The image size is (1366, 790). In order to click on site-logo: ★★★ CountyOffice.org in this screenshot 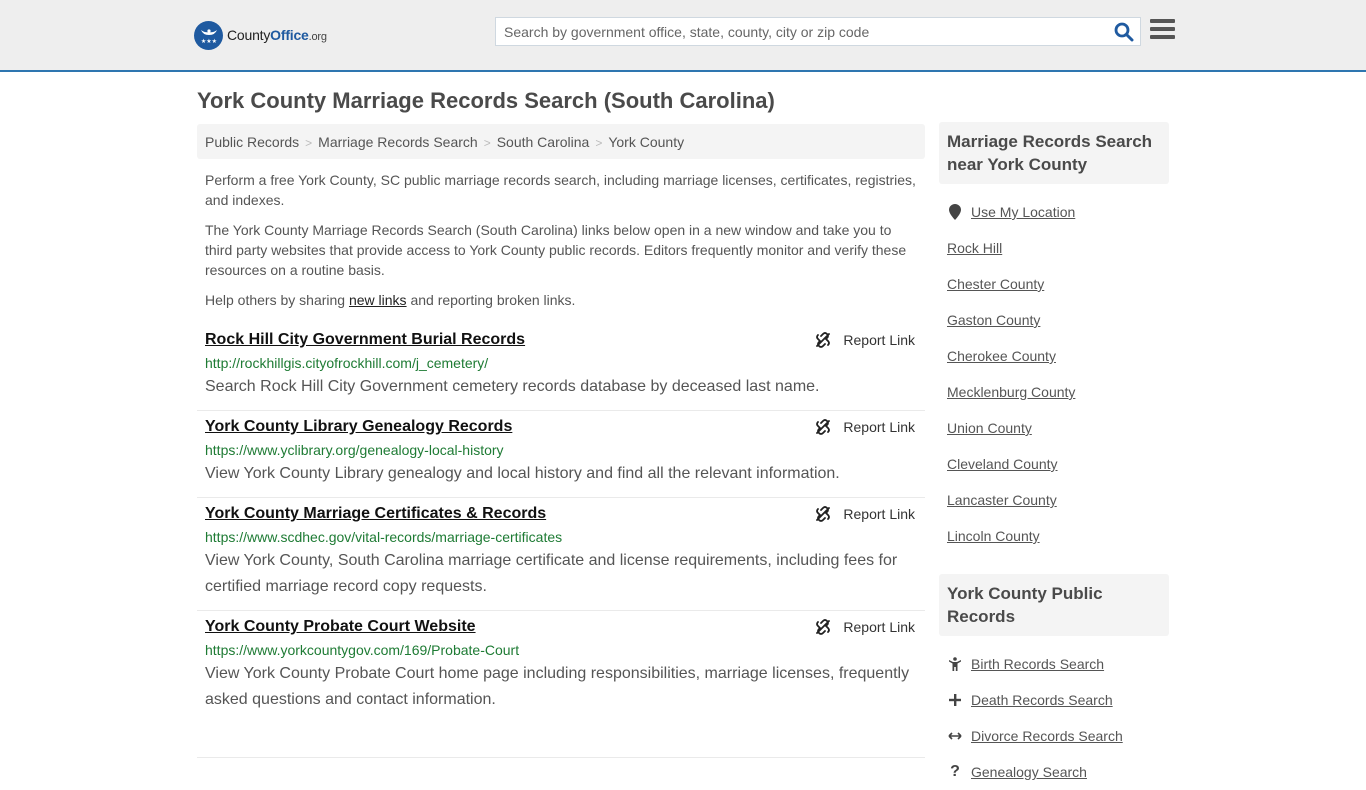, I will do `click(260, 35)`.